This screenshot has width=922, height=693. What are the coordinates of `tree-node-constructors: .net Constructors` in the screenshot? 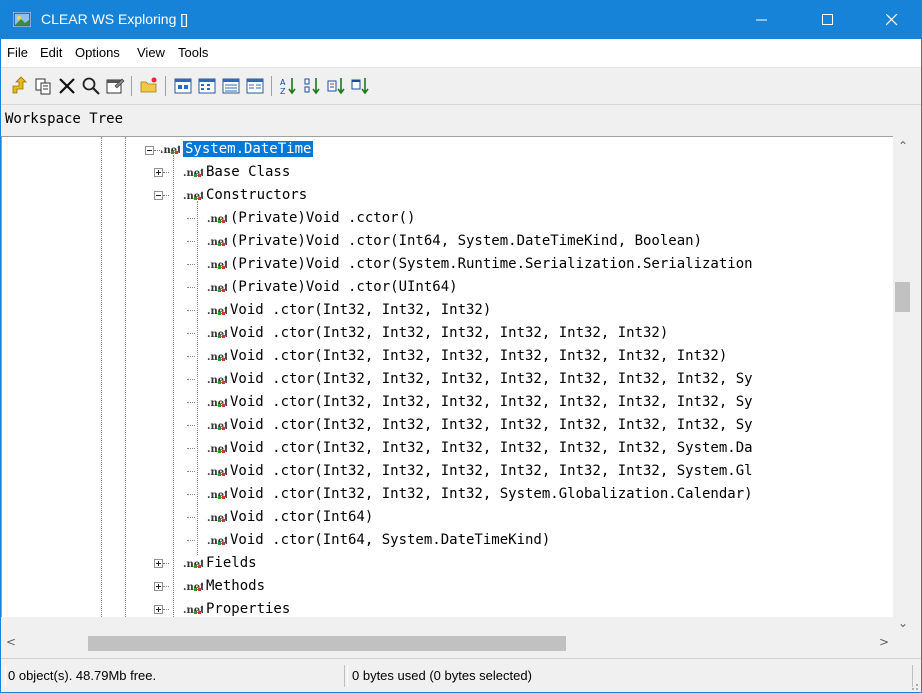 It's located at (245, 195).